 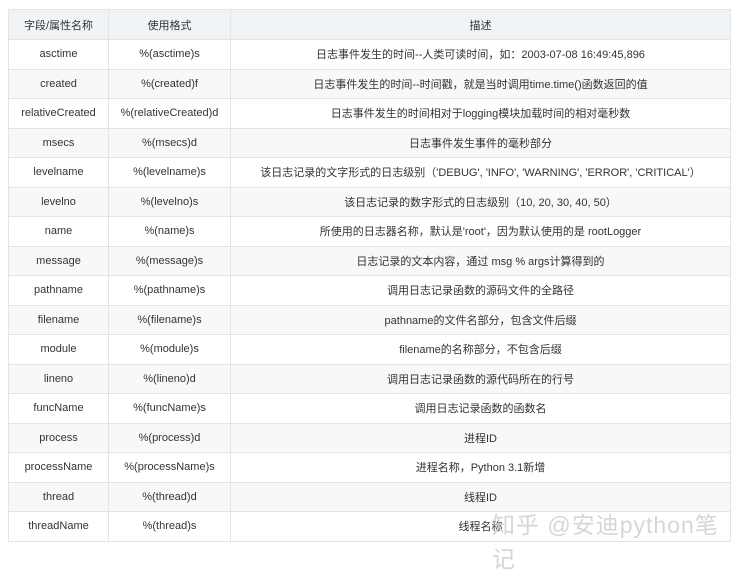 What do you see at coordinates (480, 260) in the screenshot?
I see `description-cell: 日志记录的文本内容，通过 msg % args计算得到的` at bounding box center [480, 260].